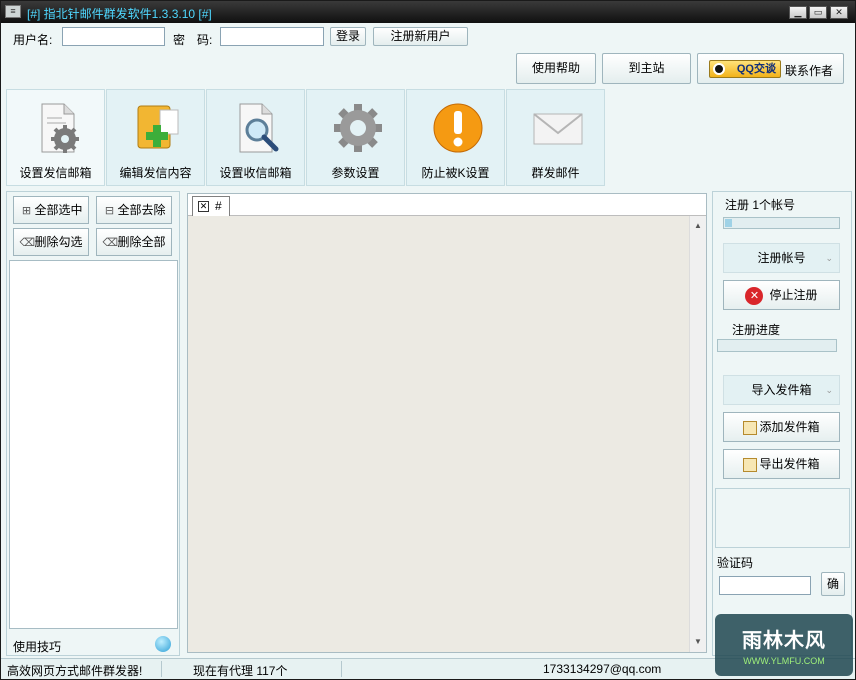  What do you see at coordinates (782, 518) in the screenshot?
I see `captcha-image-area` at bounding box center [782, 518].